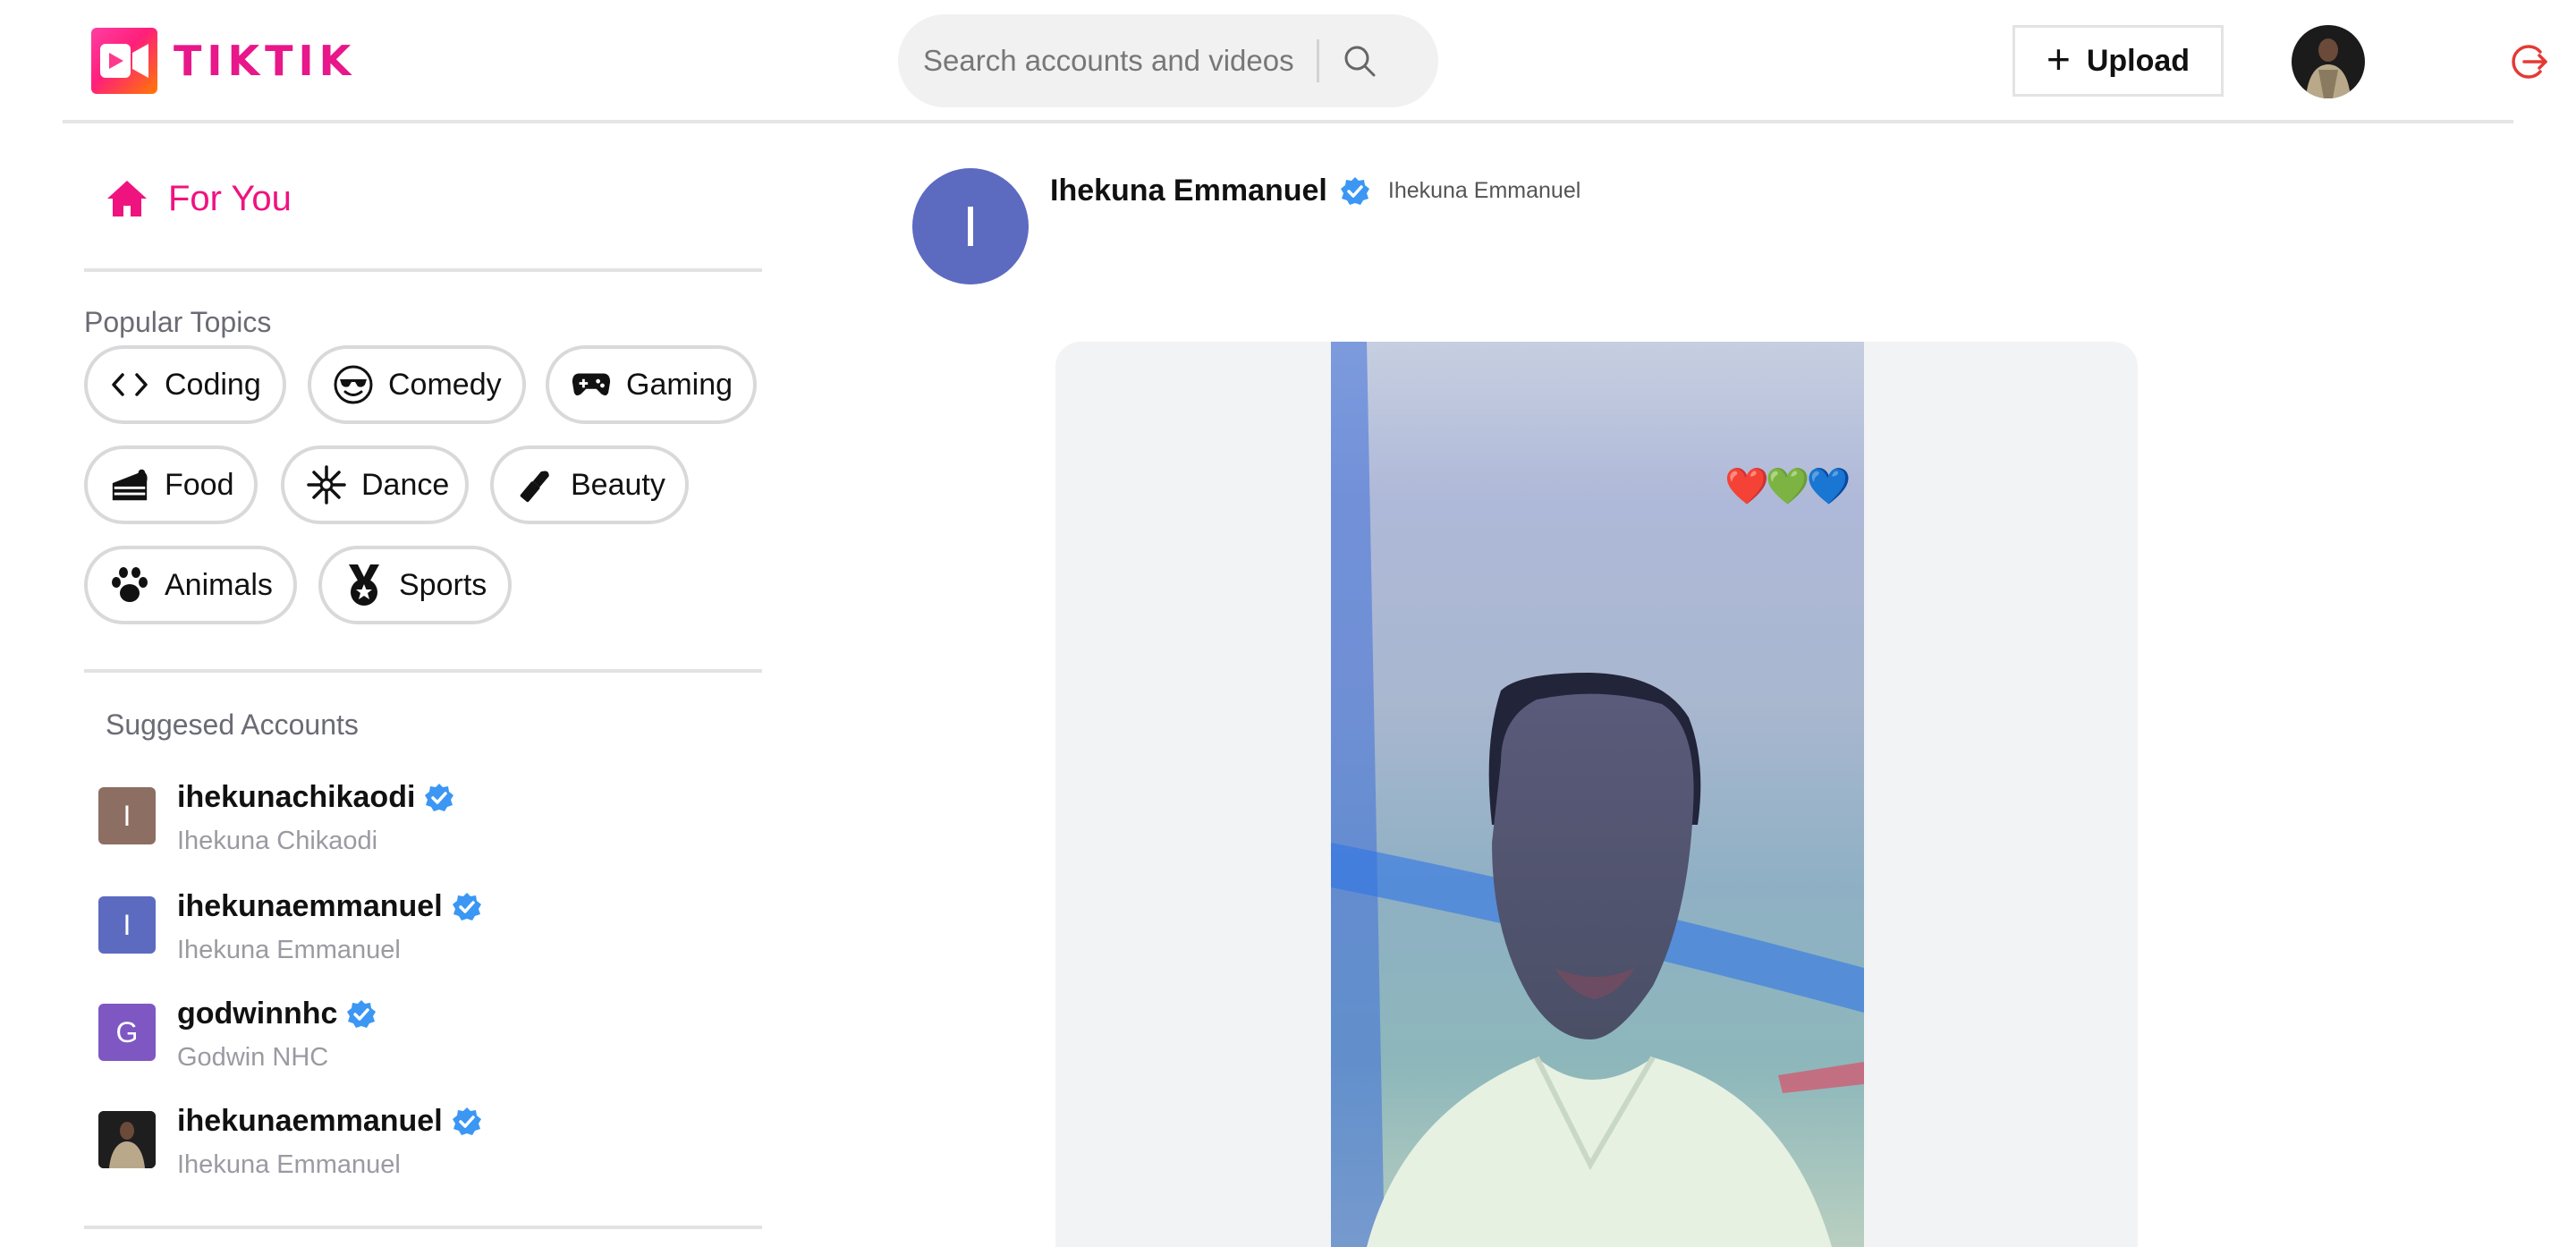  What do you see at coordinates (2058, 59) in the screenshot?
I see `plus-icon: +` at bounding box center [2058, 59].